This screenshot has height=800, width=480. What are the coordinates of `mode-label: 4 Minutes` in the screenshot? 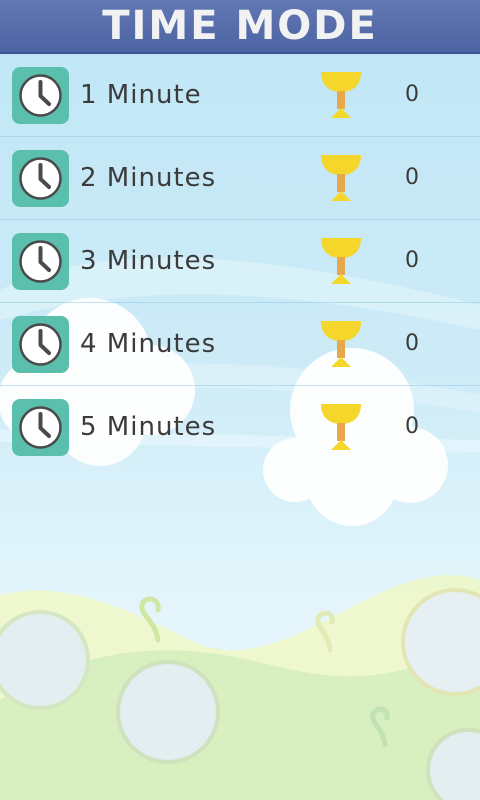 It's located at (148, 344).